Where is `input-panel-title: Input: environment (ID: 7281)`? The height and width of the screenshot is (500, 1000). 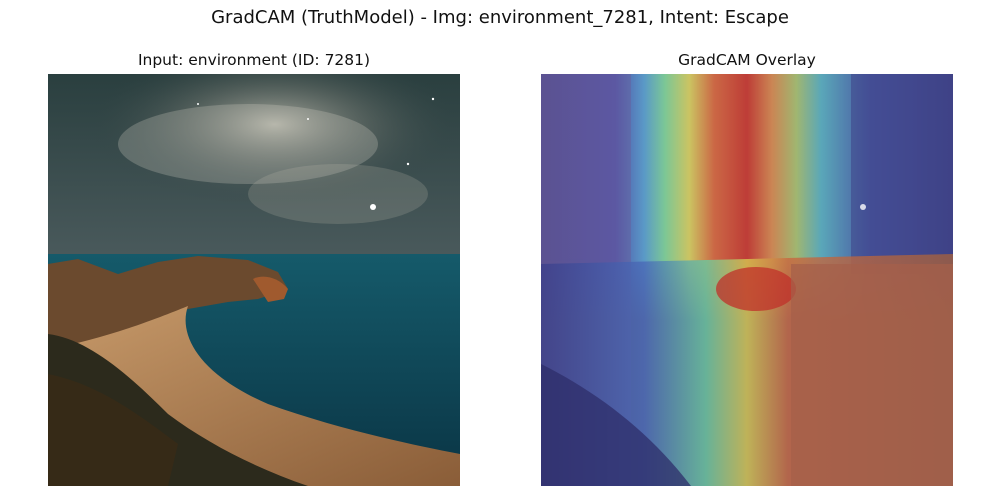 input-panel-title: Input: environment (ID: 7281) is located at coordinates (254, 60).